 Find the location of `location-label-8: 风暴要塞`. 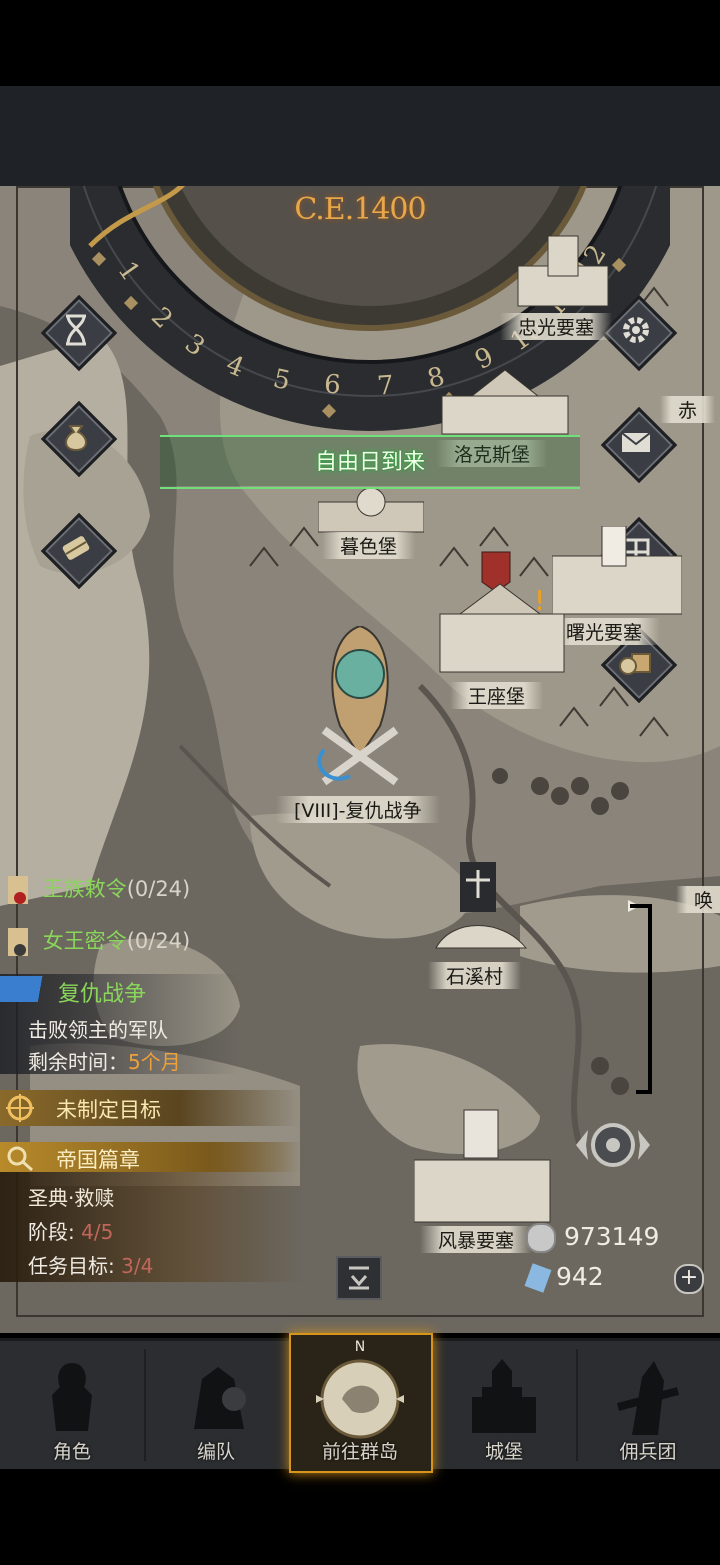

location-label-8: 风暴要塞 is located at coordinates (476, 1239).